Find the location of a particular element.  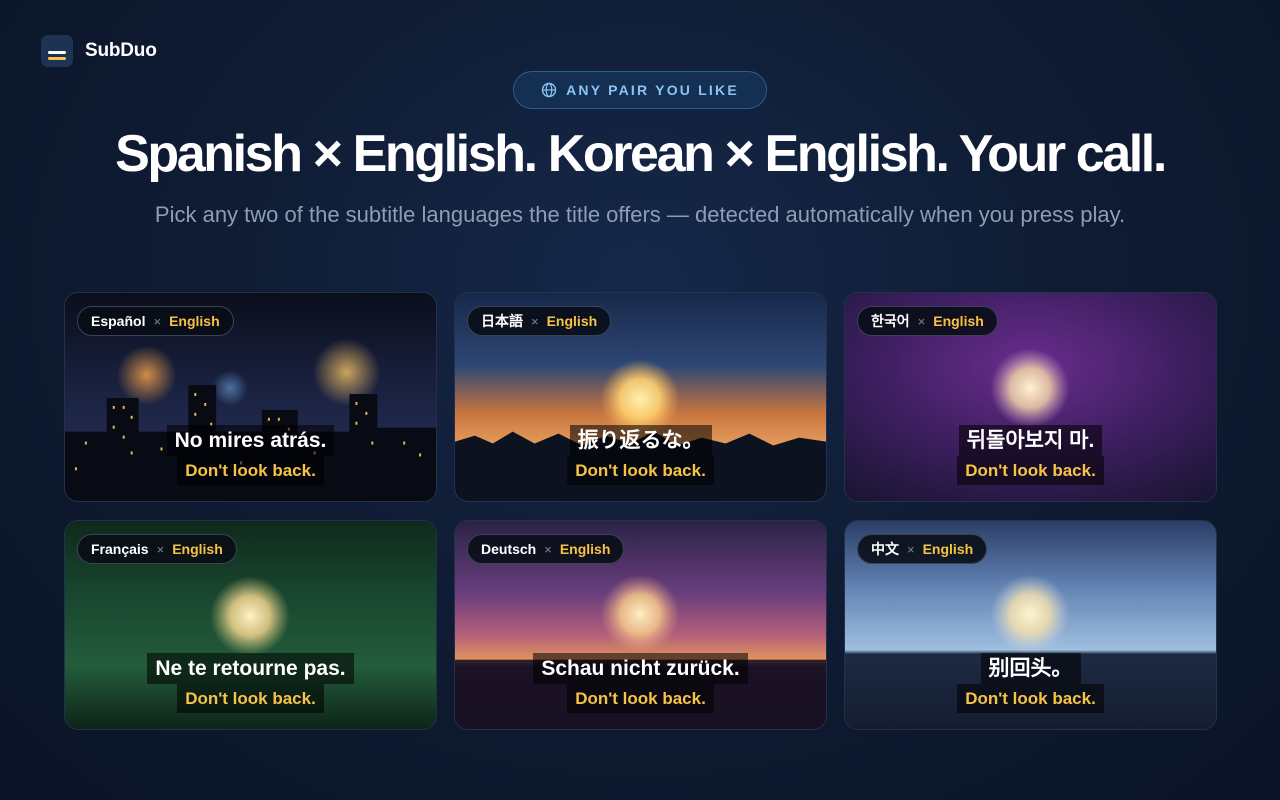

native-subtitle: Schau nicht zurück. is located at coordinates (640, 668).